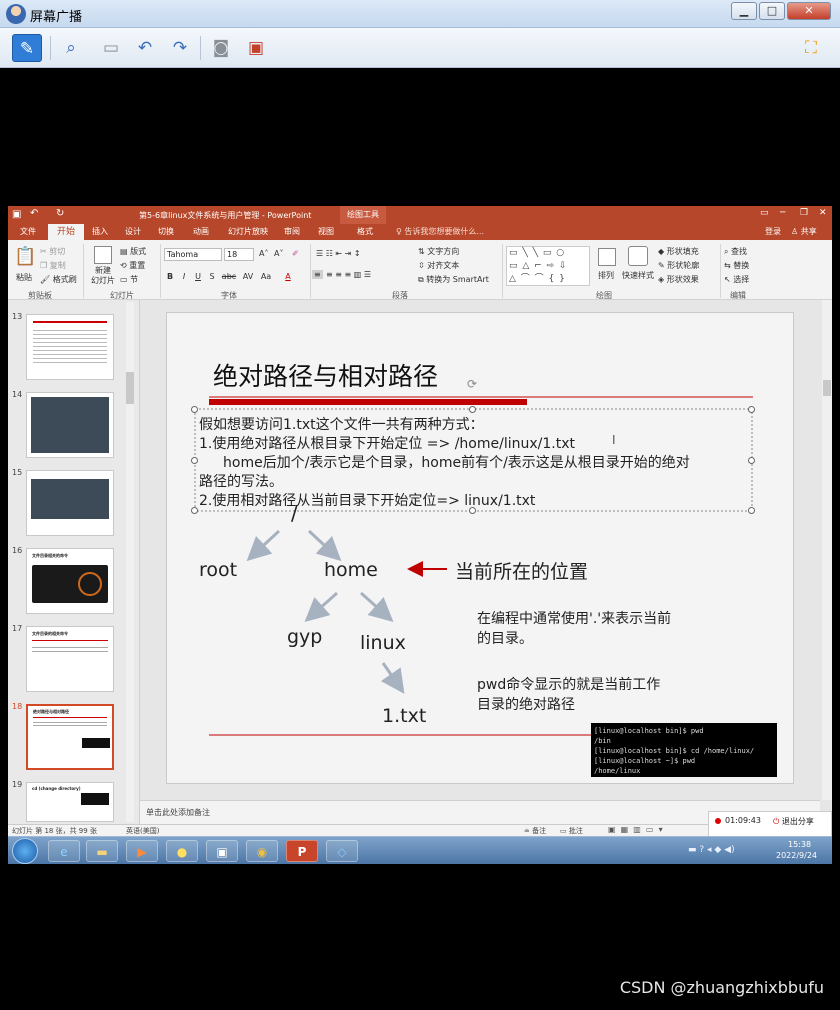 The width and height of the screenshot is (840, 1010). What do you see at coordinates (266, 276) in the screenshot?
I see `change-case-button: Aa` at bounding box center [266, 276].